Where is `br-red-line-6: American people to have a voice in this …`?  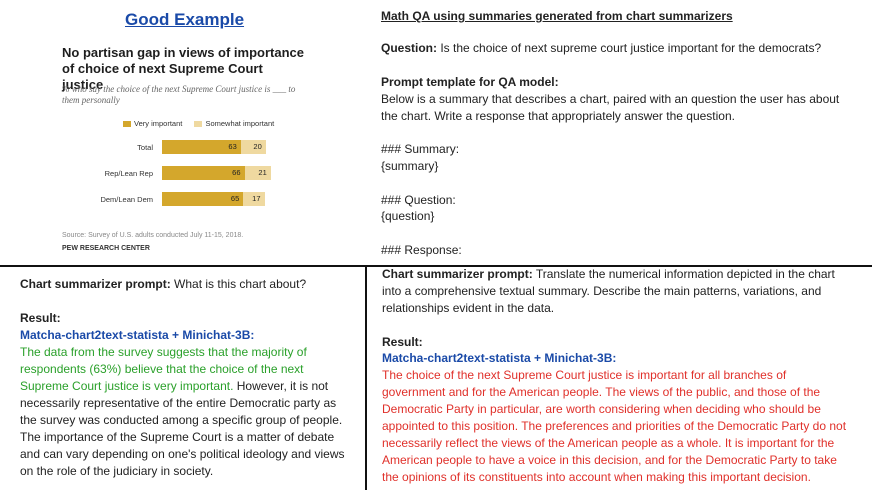
br-red-line-6: American people to have a voice in this … is located at coordinates (609, 460).